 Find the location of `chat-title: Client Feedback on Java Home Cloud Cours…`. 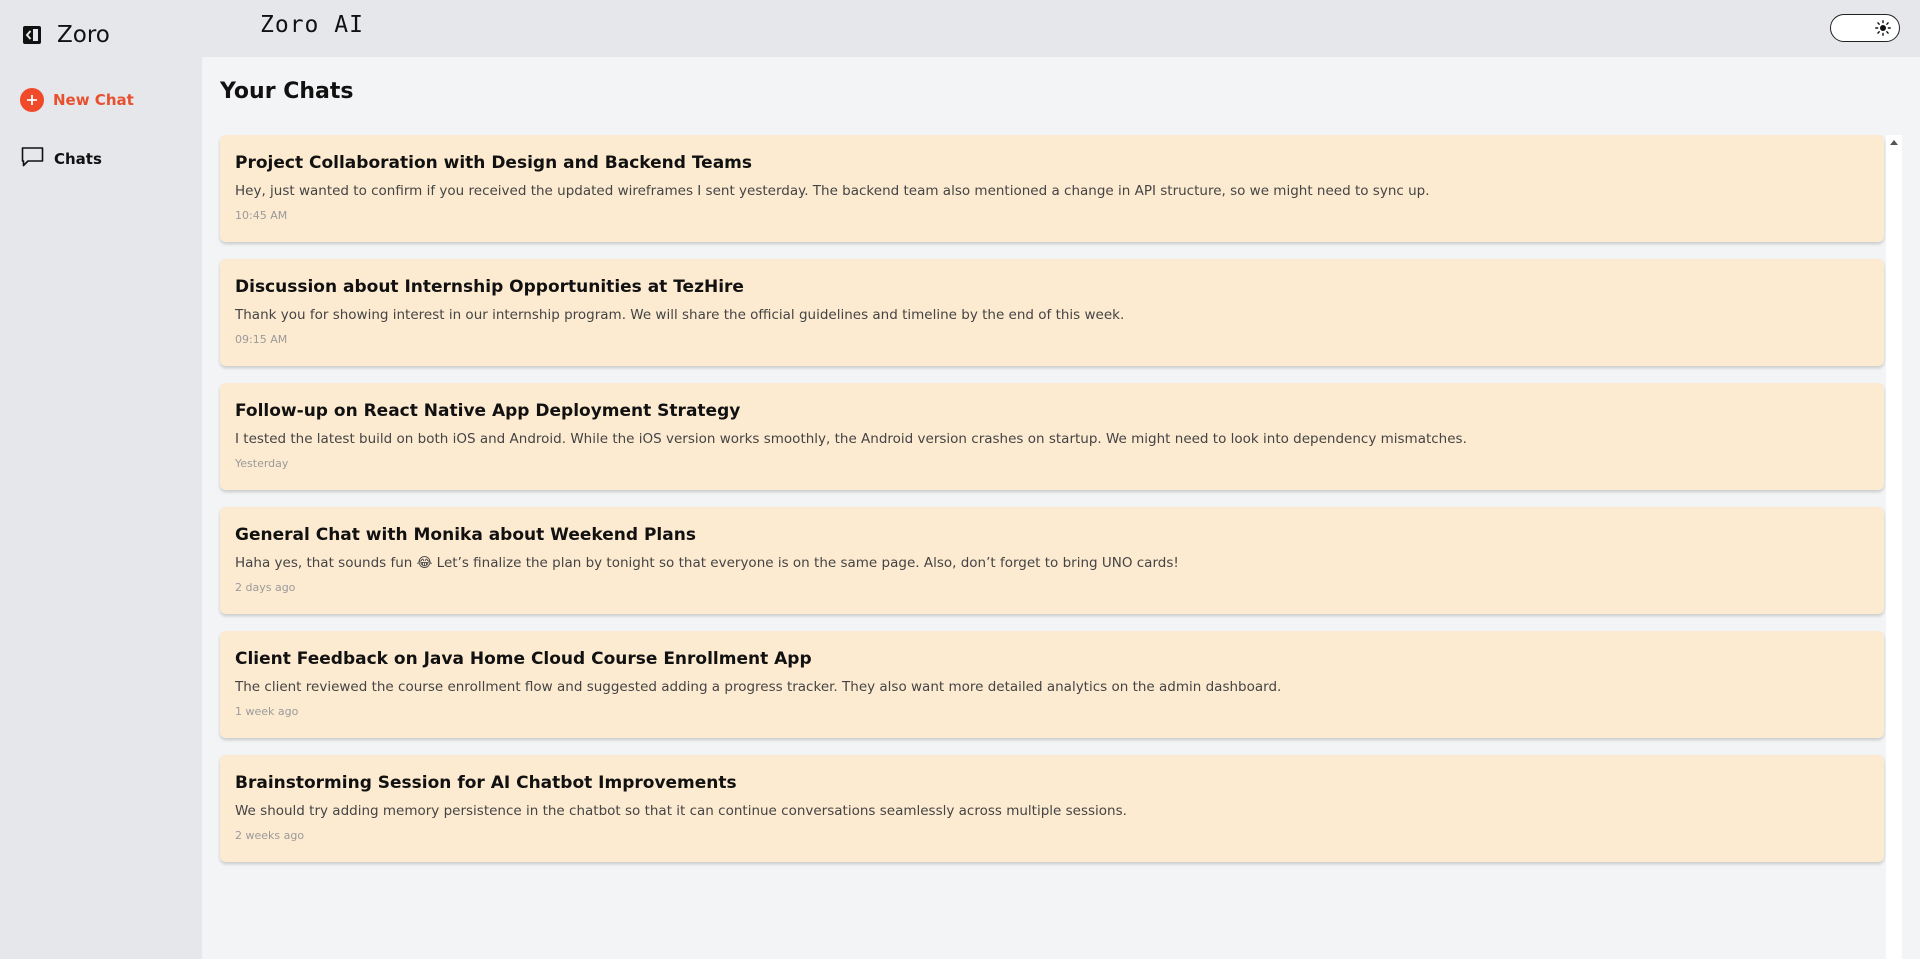

chat-title: Client Feedback on Java Home Cloud Cours… is located at coordinates (523, 659).